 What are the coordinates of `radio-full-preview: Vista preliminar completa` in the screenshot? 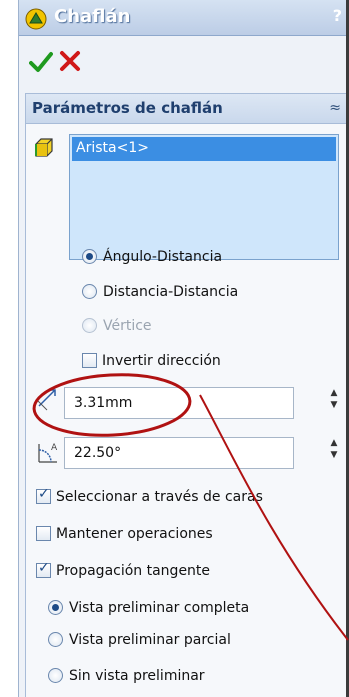 It's located at (148, 608).